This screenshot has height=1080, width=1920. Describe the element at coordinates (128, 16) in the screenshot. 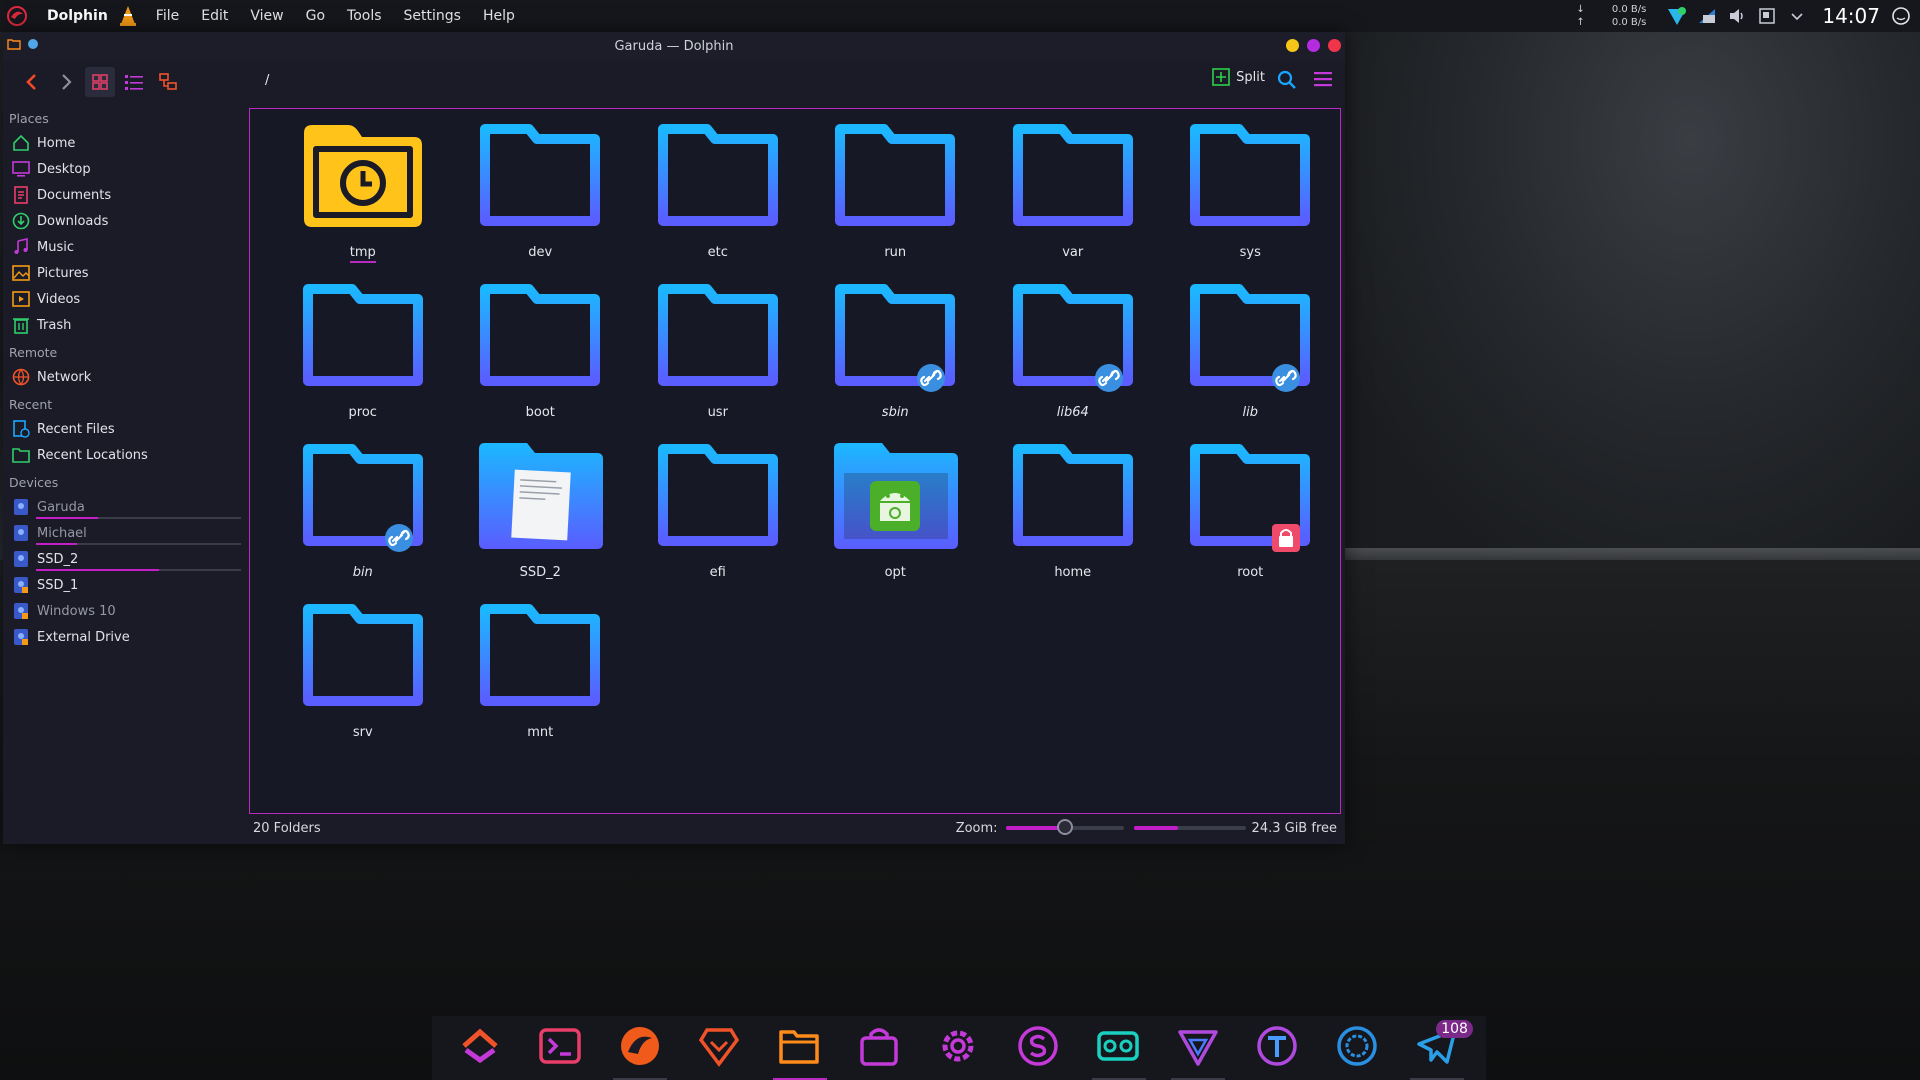

I see `vlc-cone-icon` at that location.